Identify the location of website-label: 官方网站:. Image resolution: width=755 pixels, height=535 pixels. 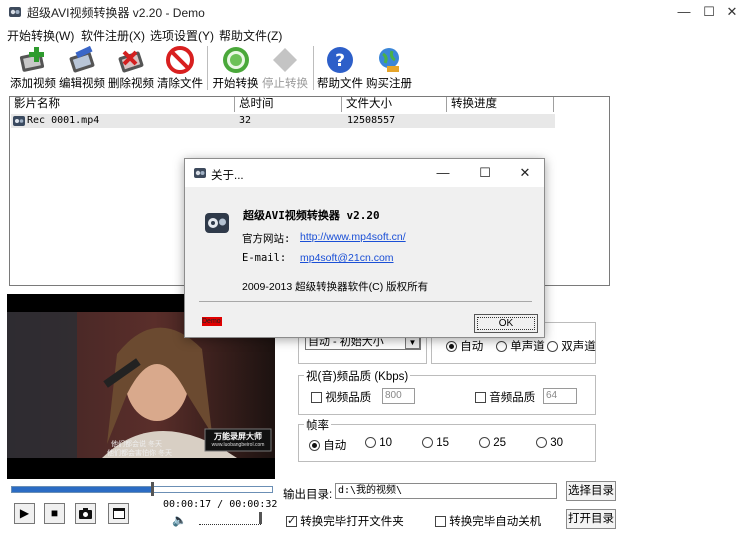
(266, 239).